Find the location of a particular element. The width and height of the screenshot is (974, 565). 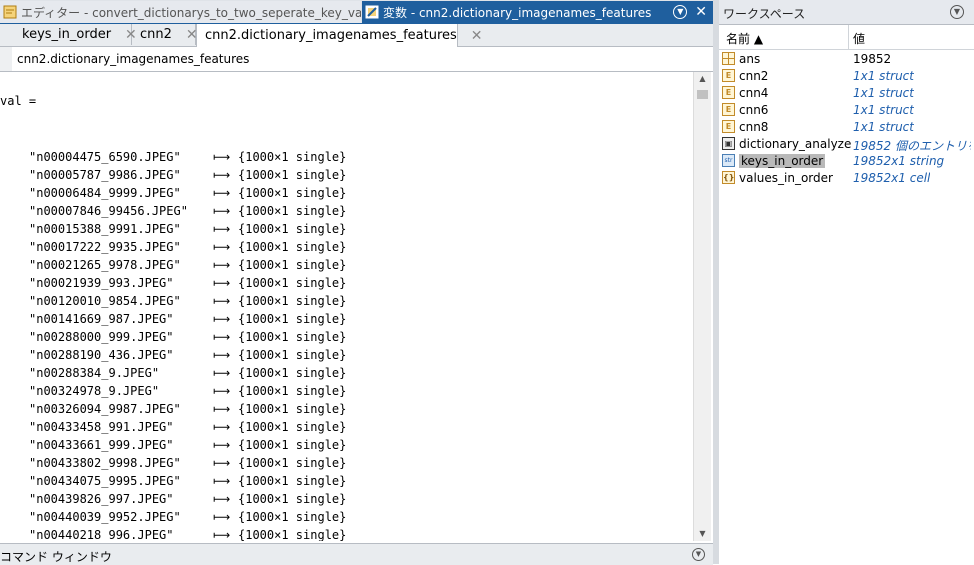

string-icon: str is located at coordinates (728, 160).